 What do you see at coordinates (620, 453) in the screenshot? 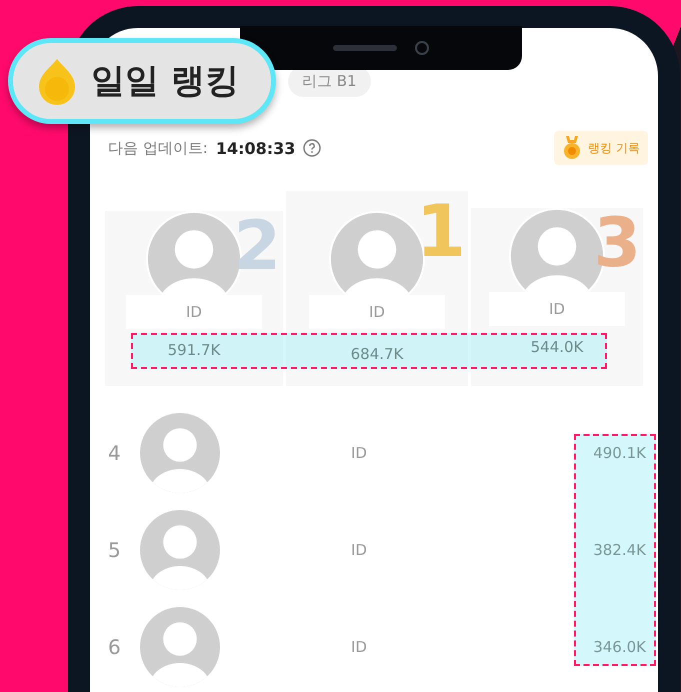
I see `score: 490.1K` at bounding box center [620, 453].